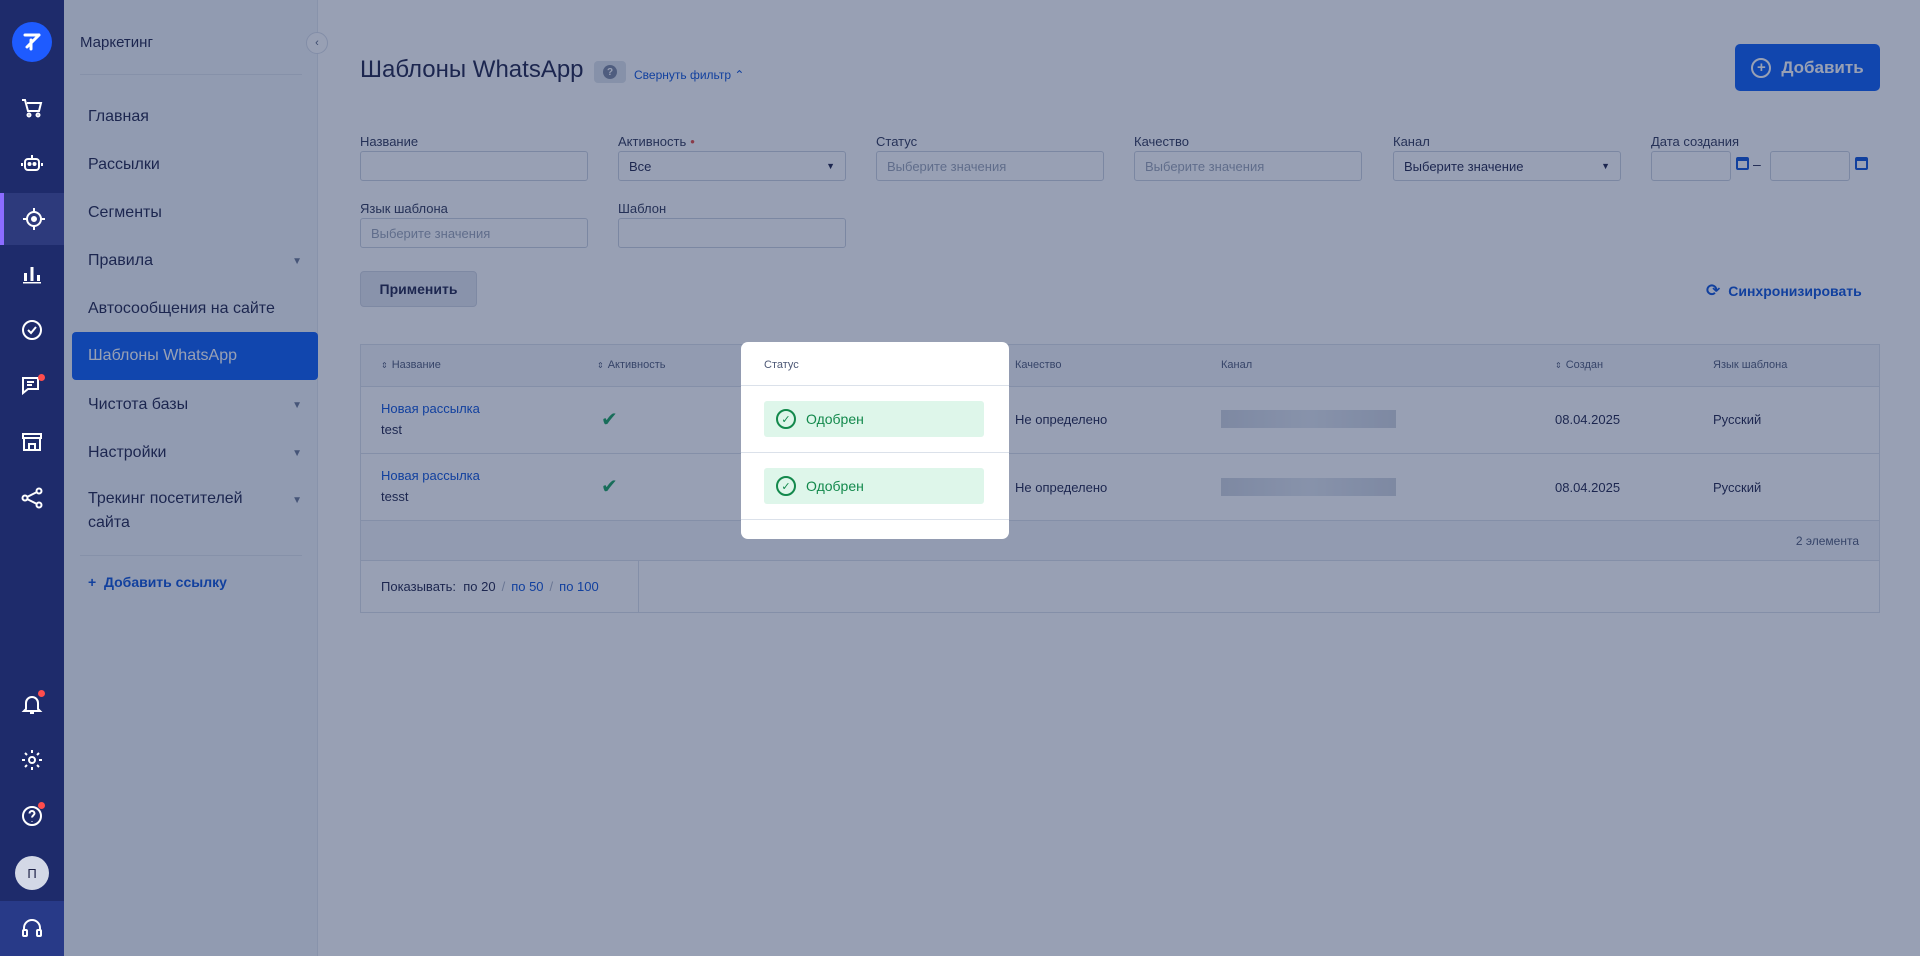 The image size is (1920, 956). Describe the element at coordinates (32, 274) in the screenshot. I see `analytics-icon` at that location.